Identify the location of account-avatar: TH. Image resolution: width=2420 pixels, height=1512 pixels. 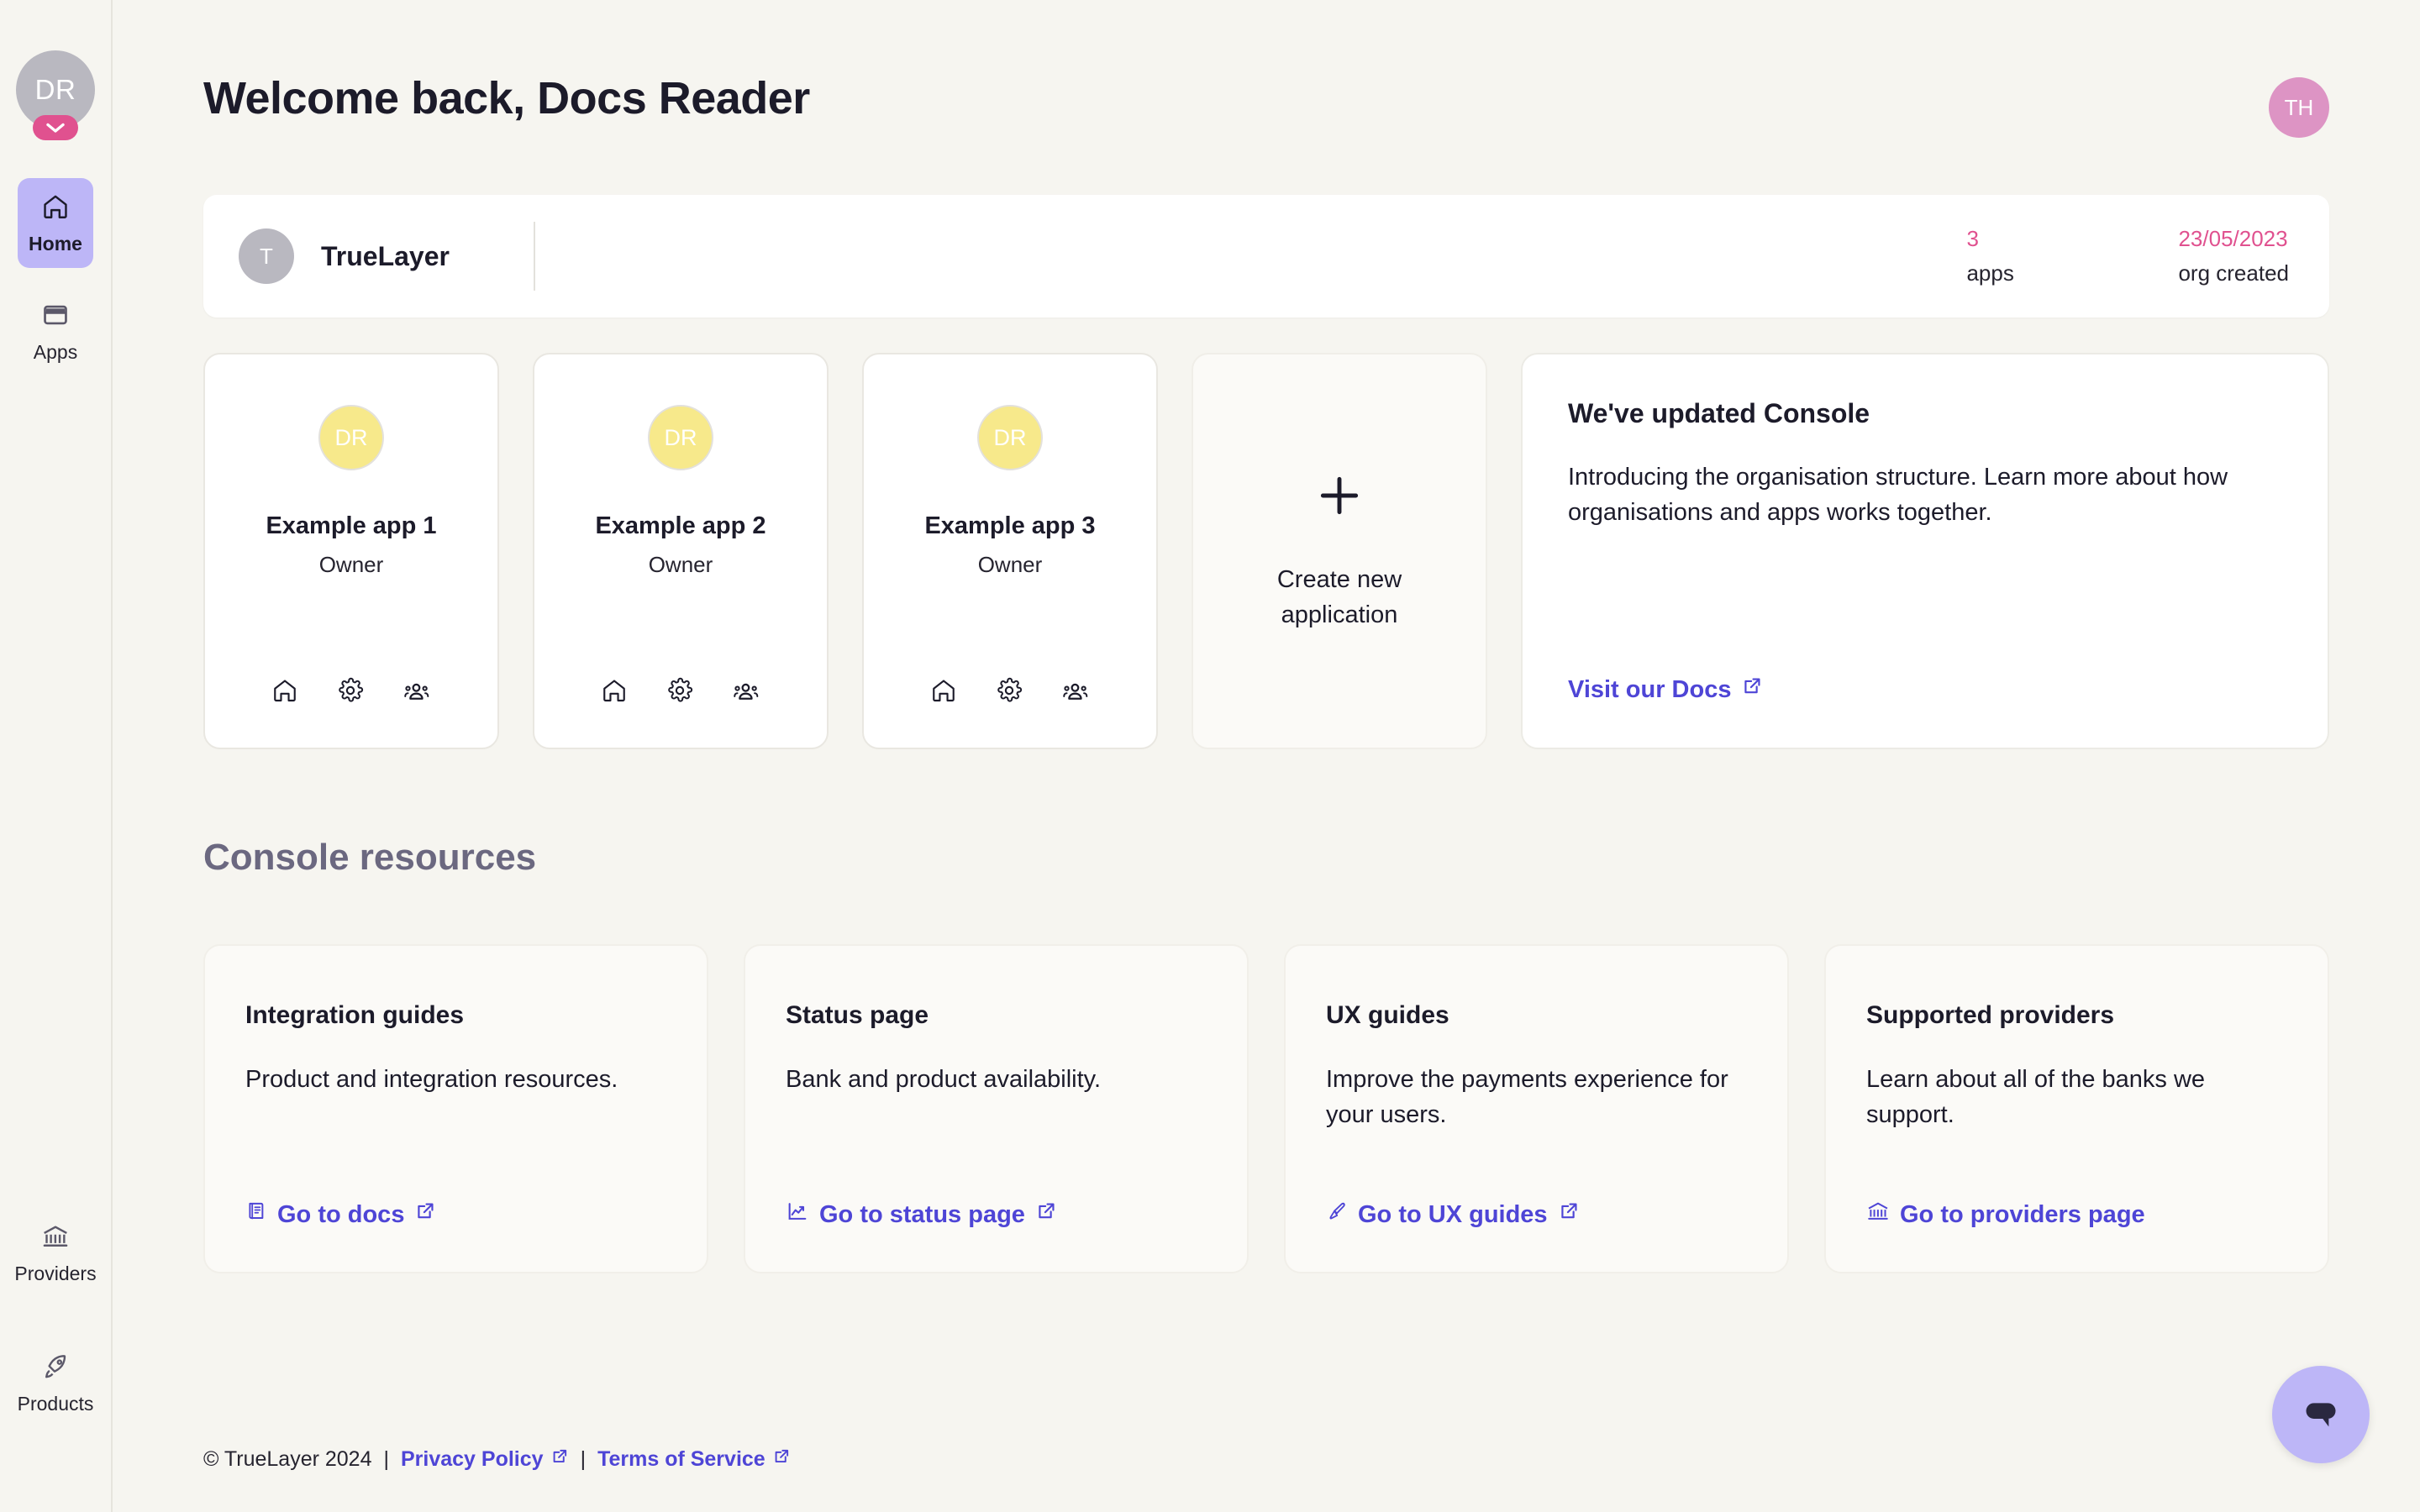
(2299, 107).